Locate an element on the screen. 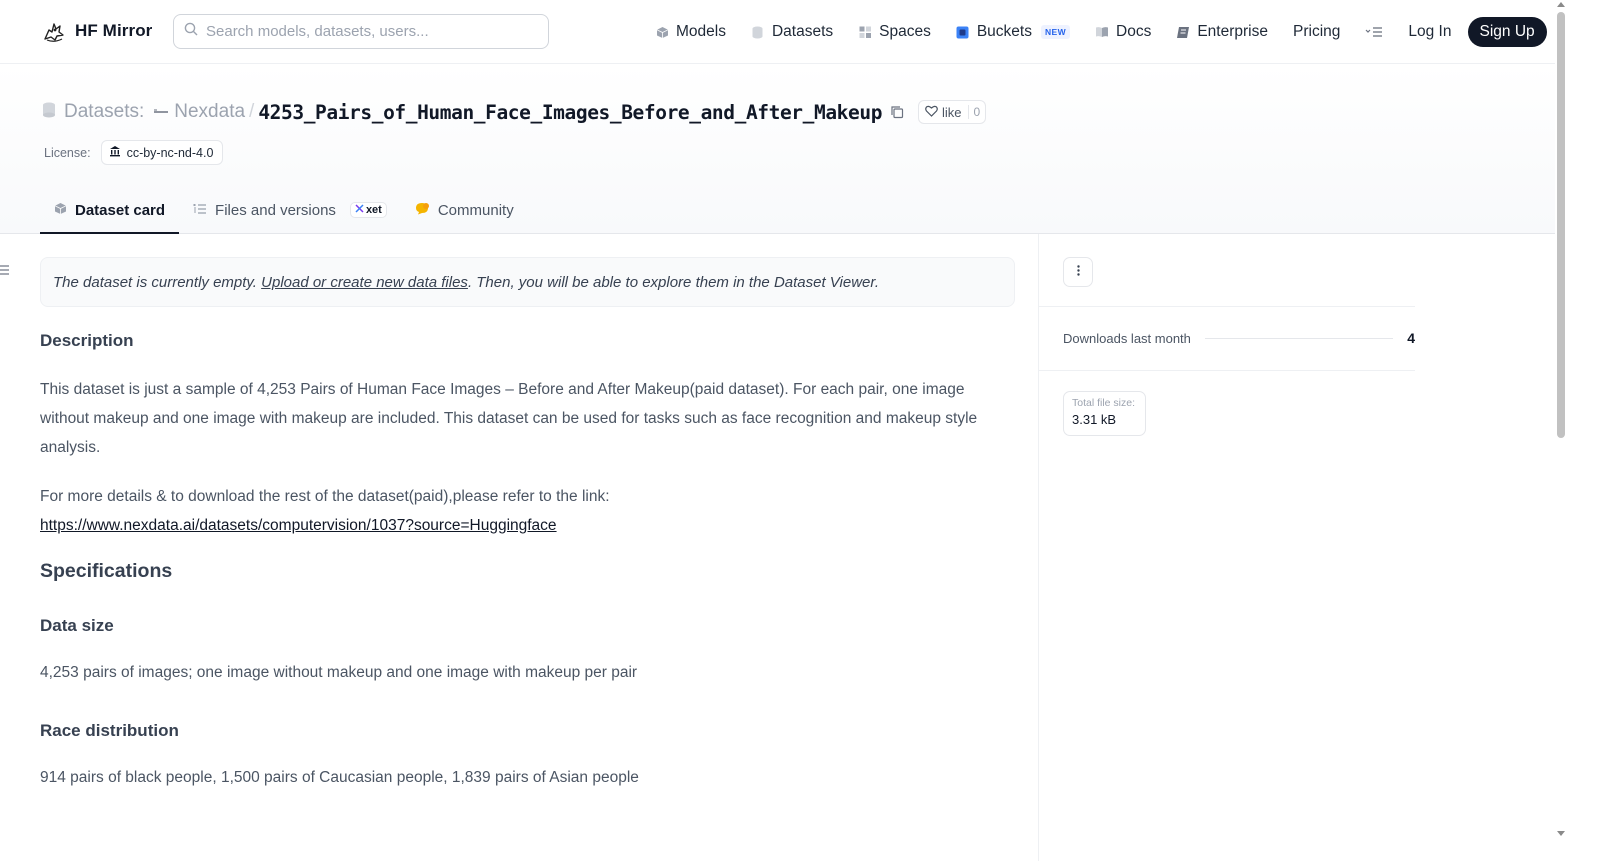 The height and width of the screenshot is (861, 1600). nav-enterprise-label: Enterprise is located at coordinates (1232, 31).